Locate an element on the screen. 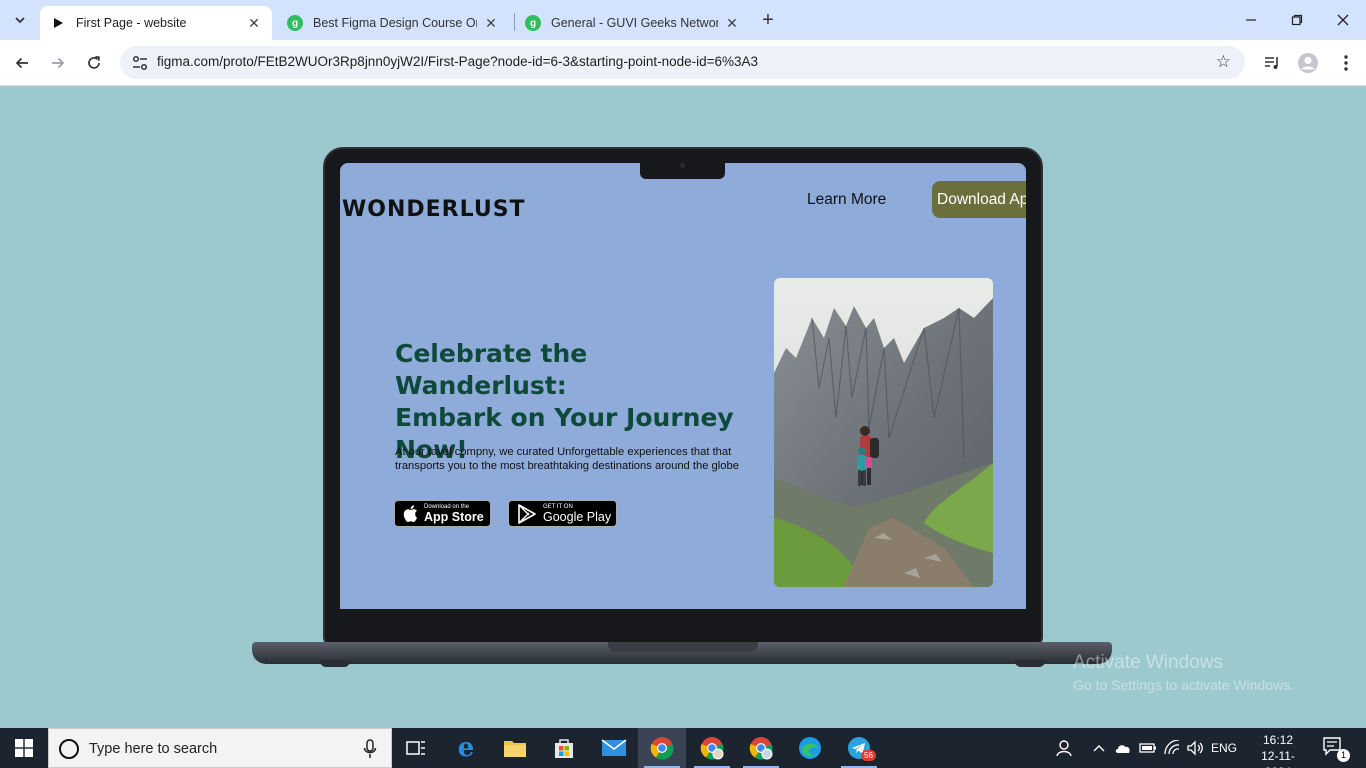 Image resolution: width=1366 pixels, height=768 pixels. tab-first-page: First Page - website ✕ is located at coordinates (156, 23).